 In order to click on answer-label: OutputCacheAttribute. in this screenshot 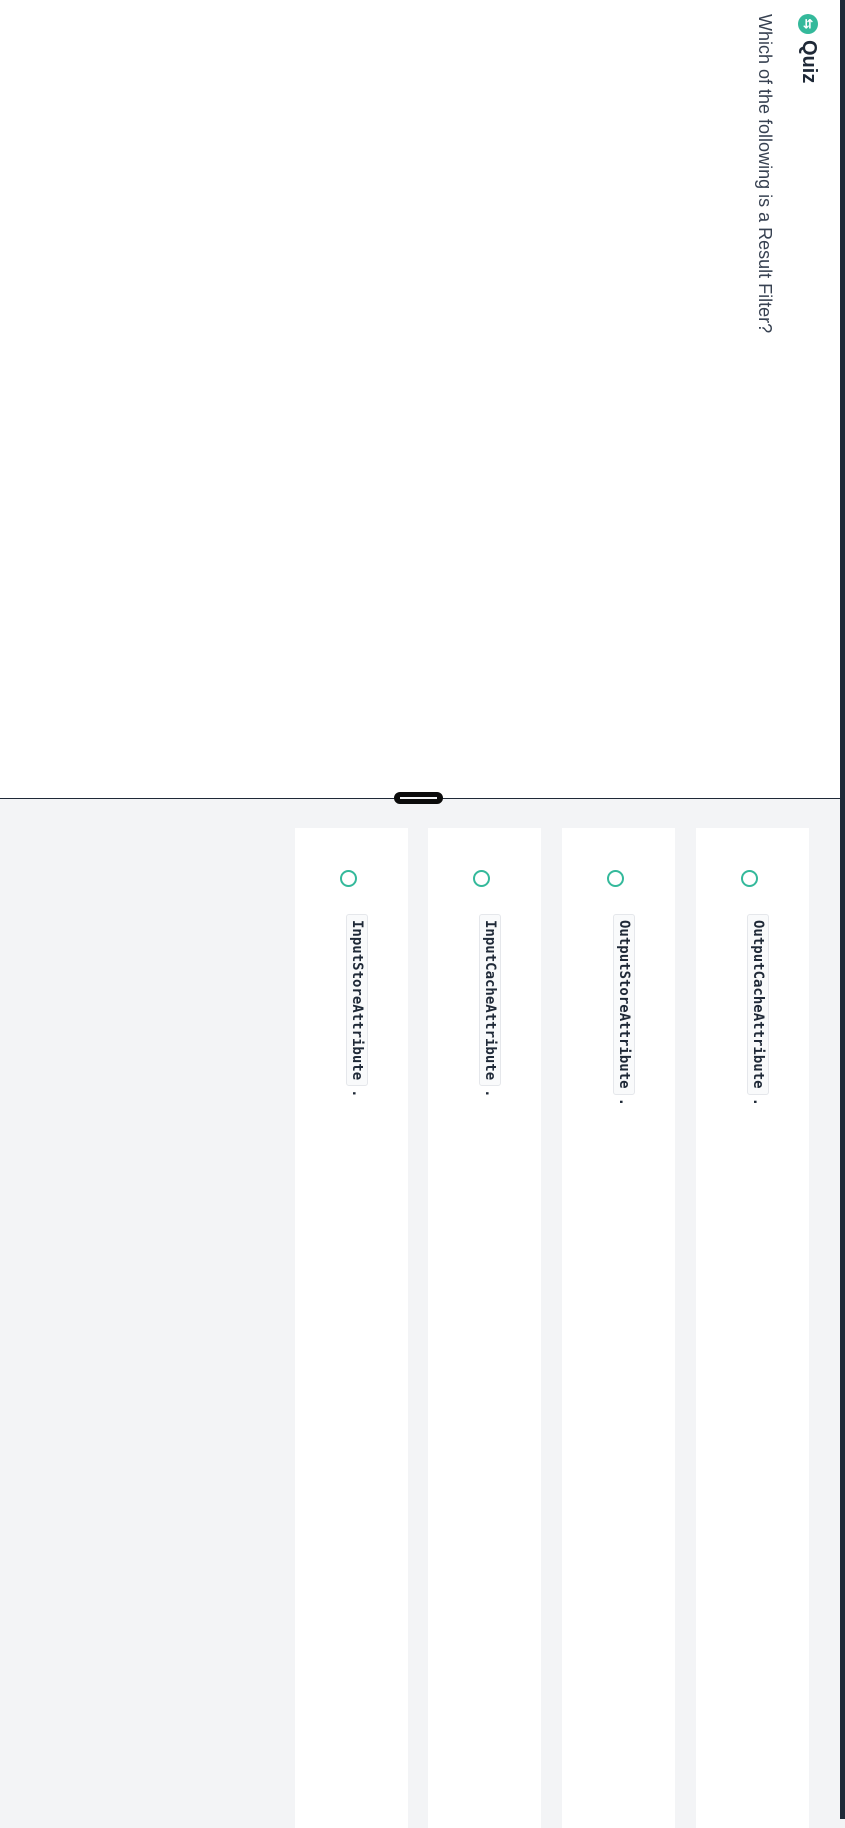, I will do `click(758, 1010)`.